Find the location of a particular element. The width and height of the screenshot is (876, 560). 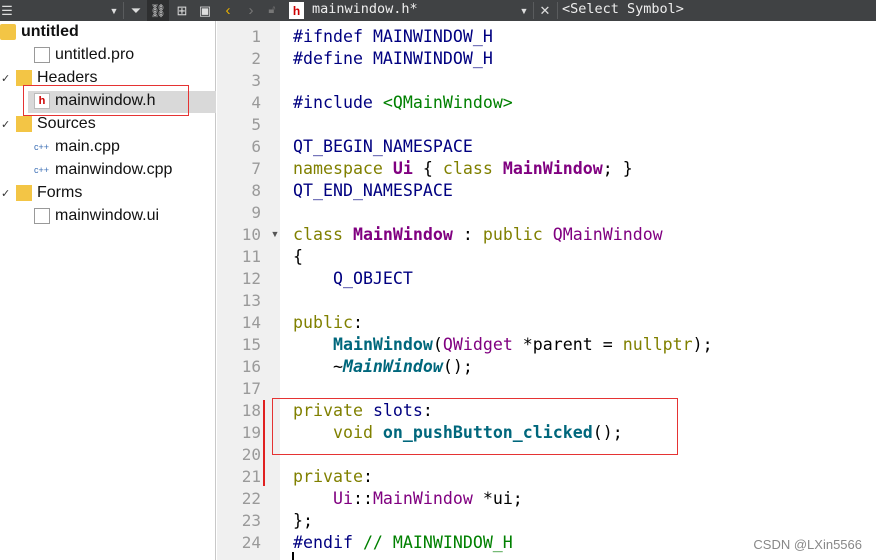

code-line: ~MainWindow(); is located at coordinates (383, 367).